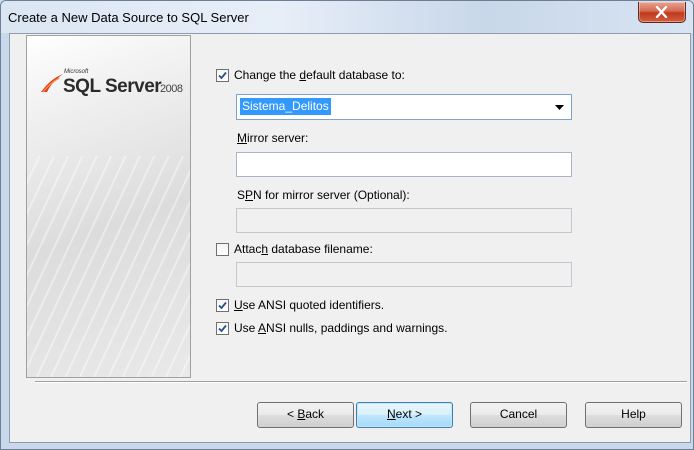 The height and width of the screenshot is (450, 694). Describe the element at coordinates (361, 382) in the screenshot. I see `button-separator` at that location.